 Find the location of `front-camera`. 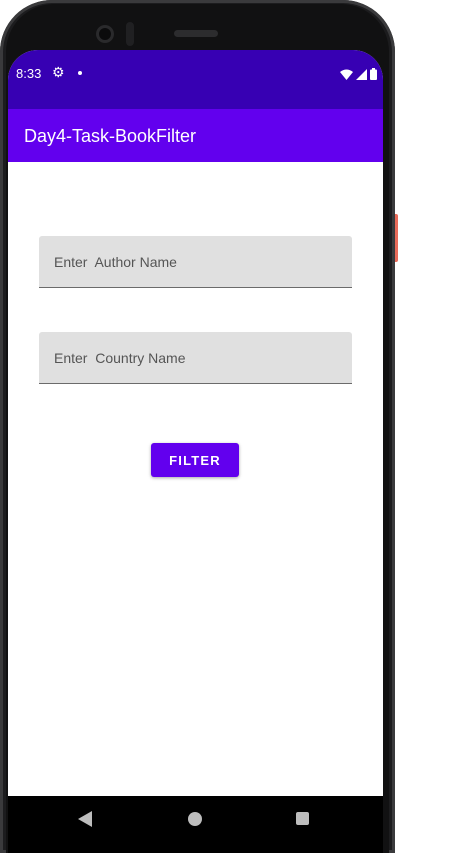

front-camera is located at coordinates (105, 34).